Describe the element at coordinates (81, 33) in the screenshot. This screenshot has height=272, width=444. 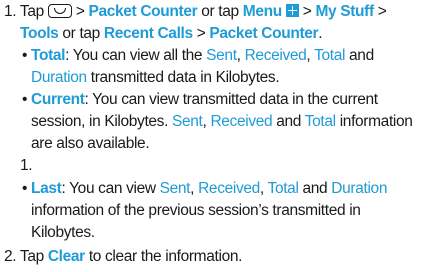
I see `or-tap-text-2: or tap` at that location.